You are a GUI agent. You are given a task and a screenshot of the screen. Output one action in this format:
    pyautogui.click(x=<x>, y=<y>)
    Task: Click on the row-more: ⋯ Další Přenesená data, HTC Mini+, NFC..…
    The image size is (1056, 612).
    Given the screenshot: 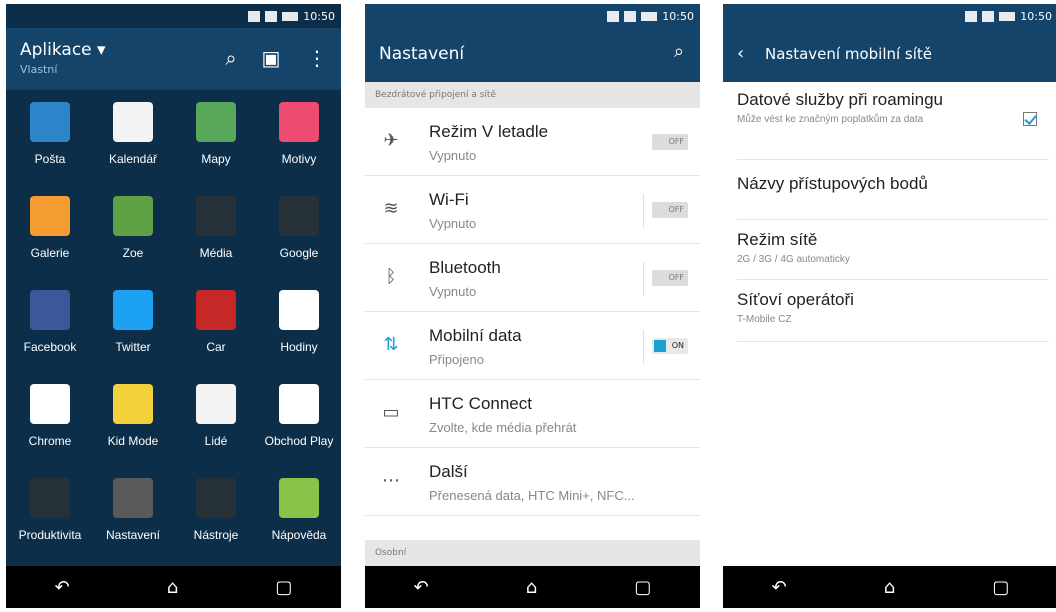 What is the action you would take?
    pyautogui.click(x=532, y=482)
    